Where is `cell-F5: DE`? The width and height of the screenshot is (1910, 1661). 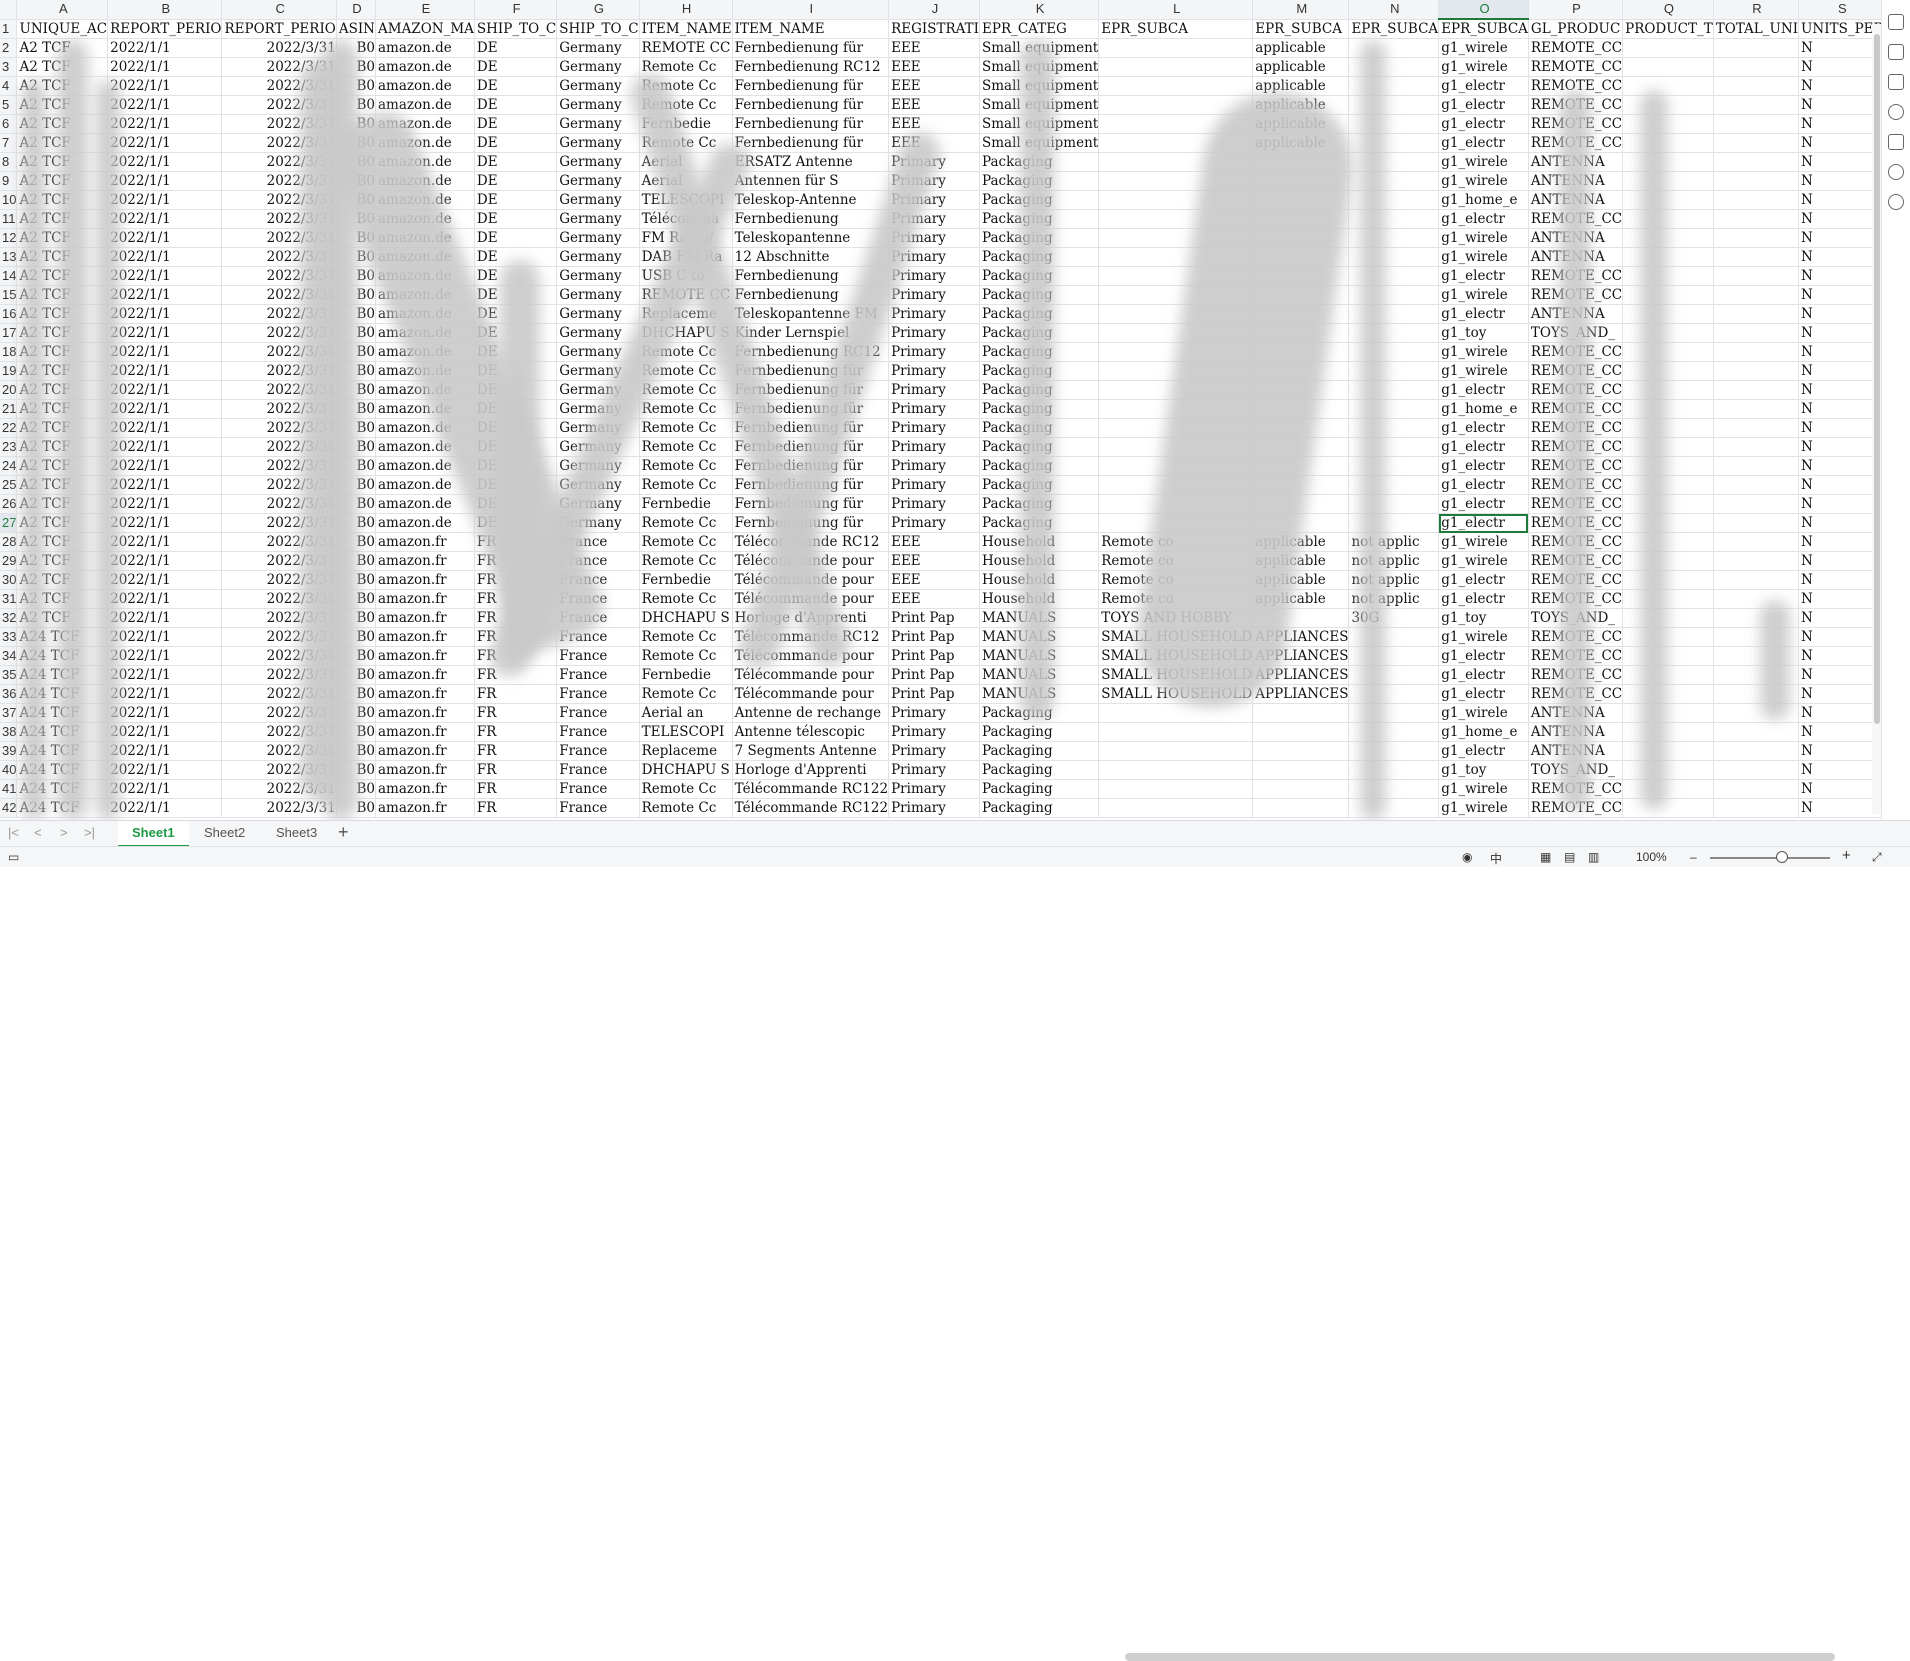 cell-F5: DE is located at coordinates (516, 105).